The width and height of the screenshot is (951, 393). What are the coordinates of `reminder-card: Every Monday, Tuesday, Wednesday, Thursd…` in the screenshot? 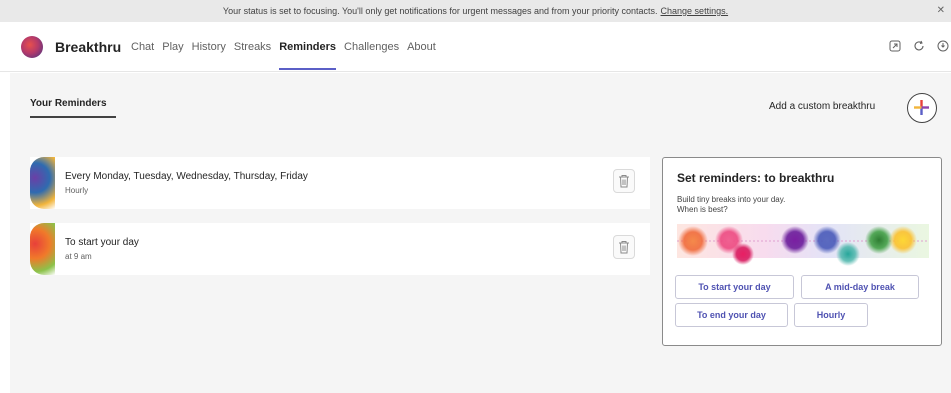 It's located at (340, 183).